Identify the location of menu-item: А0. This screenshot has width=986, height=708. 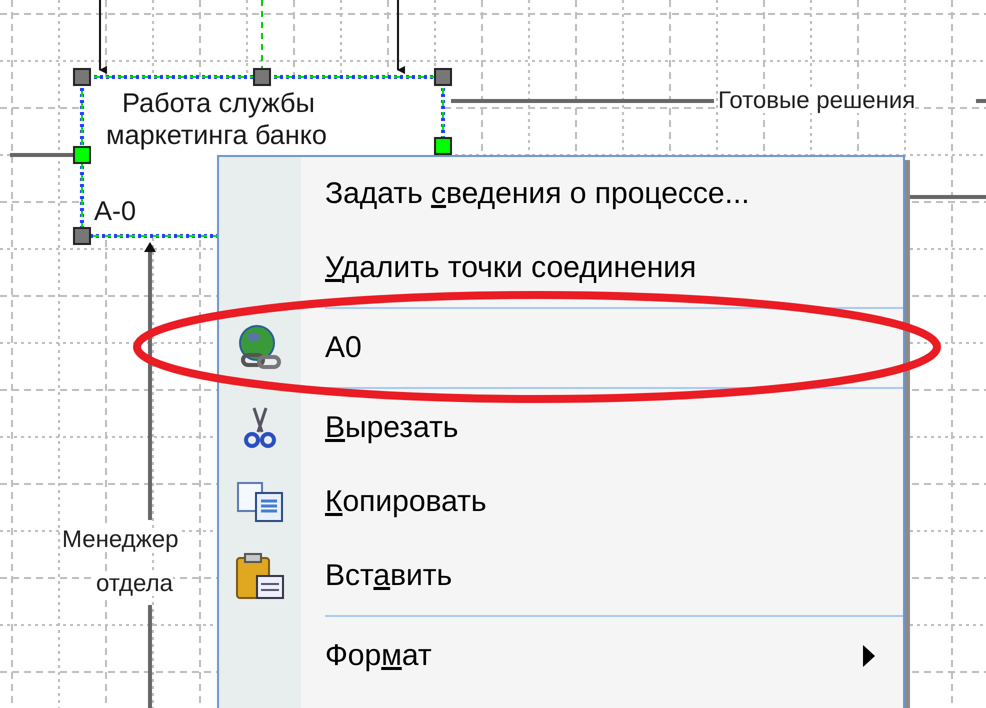
(343, 348).